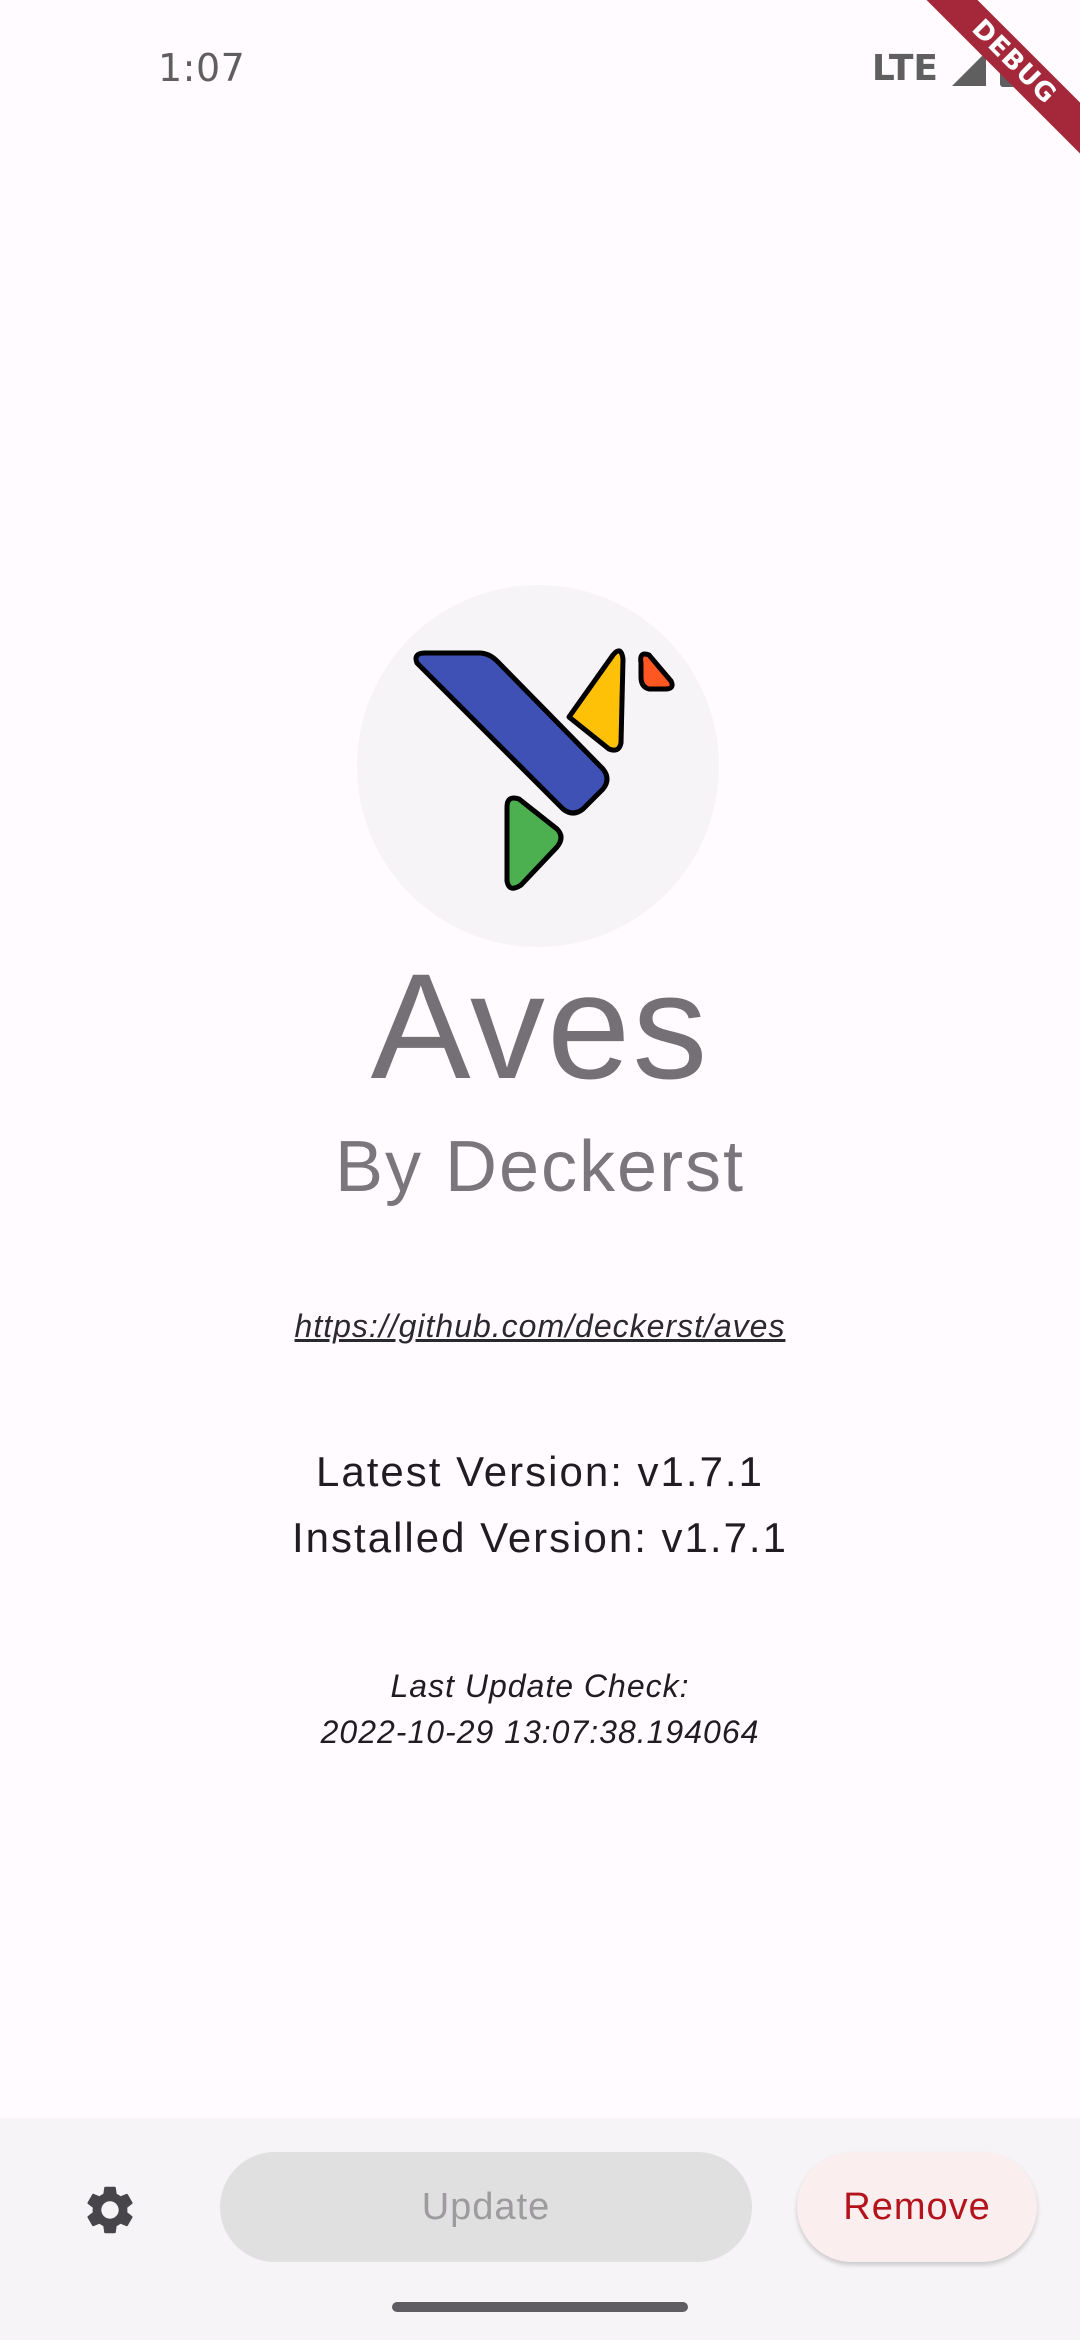  I want to click on update-button: Update, so click(486, 2207).